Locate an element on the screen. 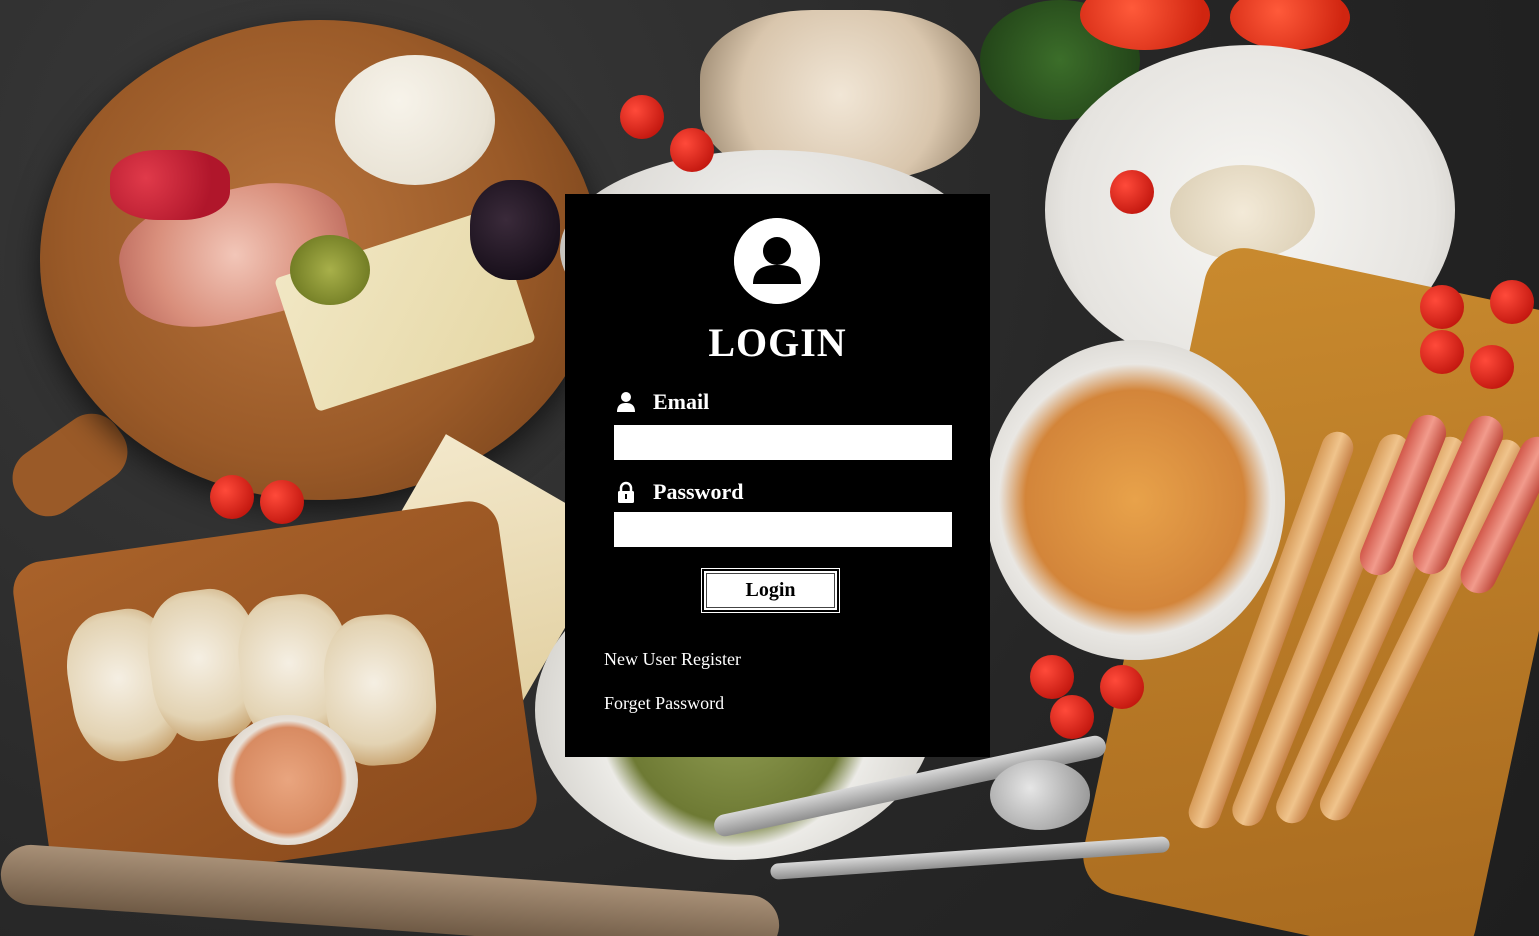 Image resolution: width=1539 pixels, height=936 pixels. email-field is located at coordinates (783, 442).